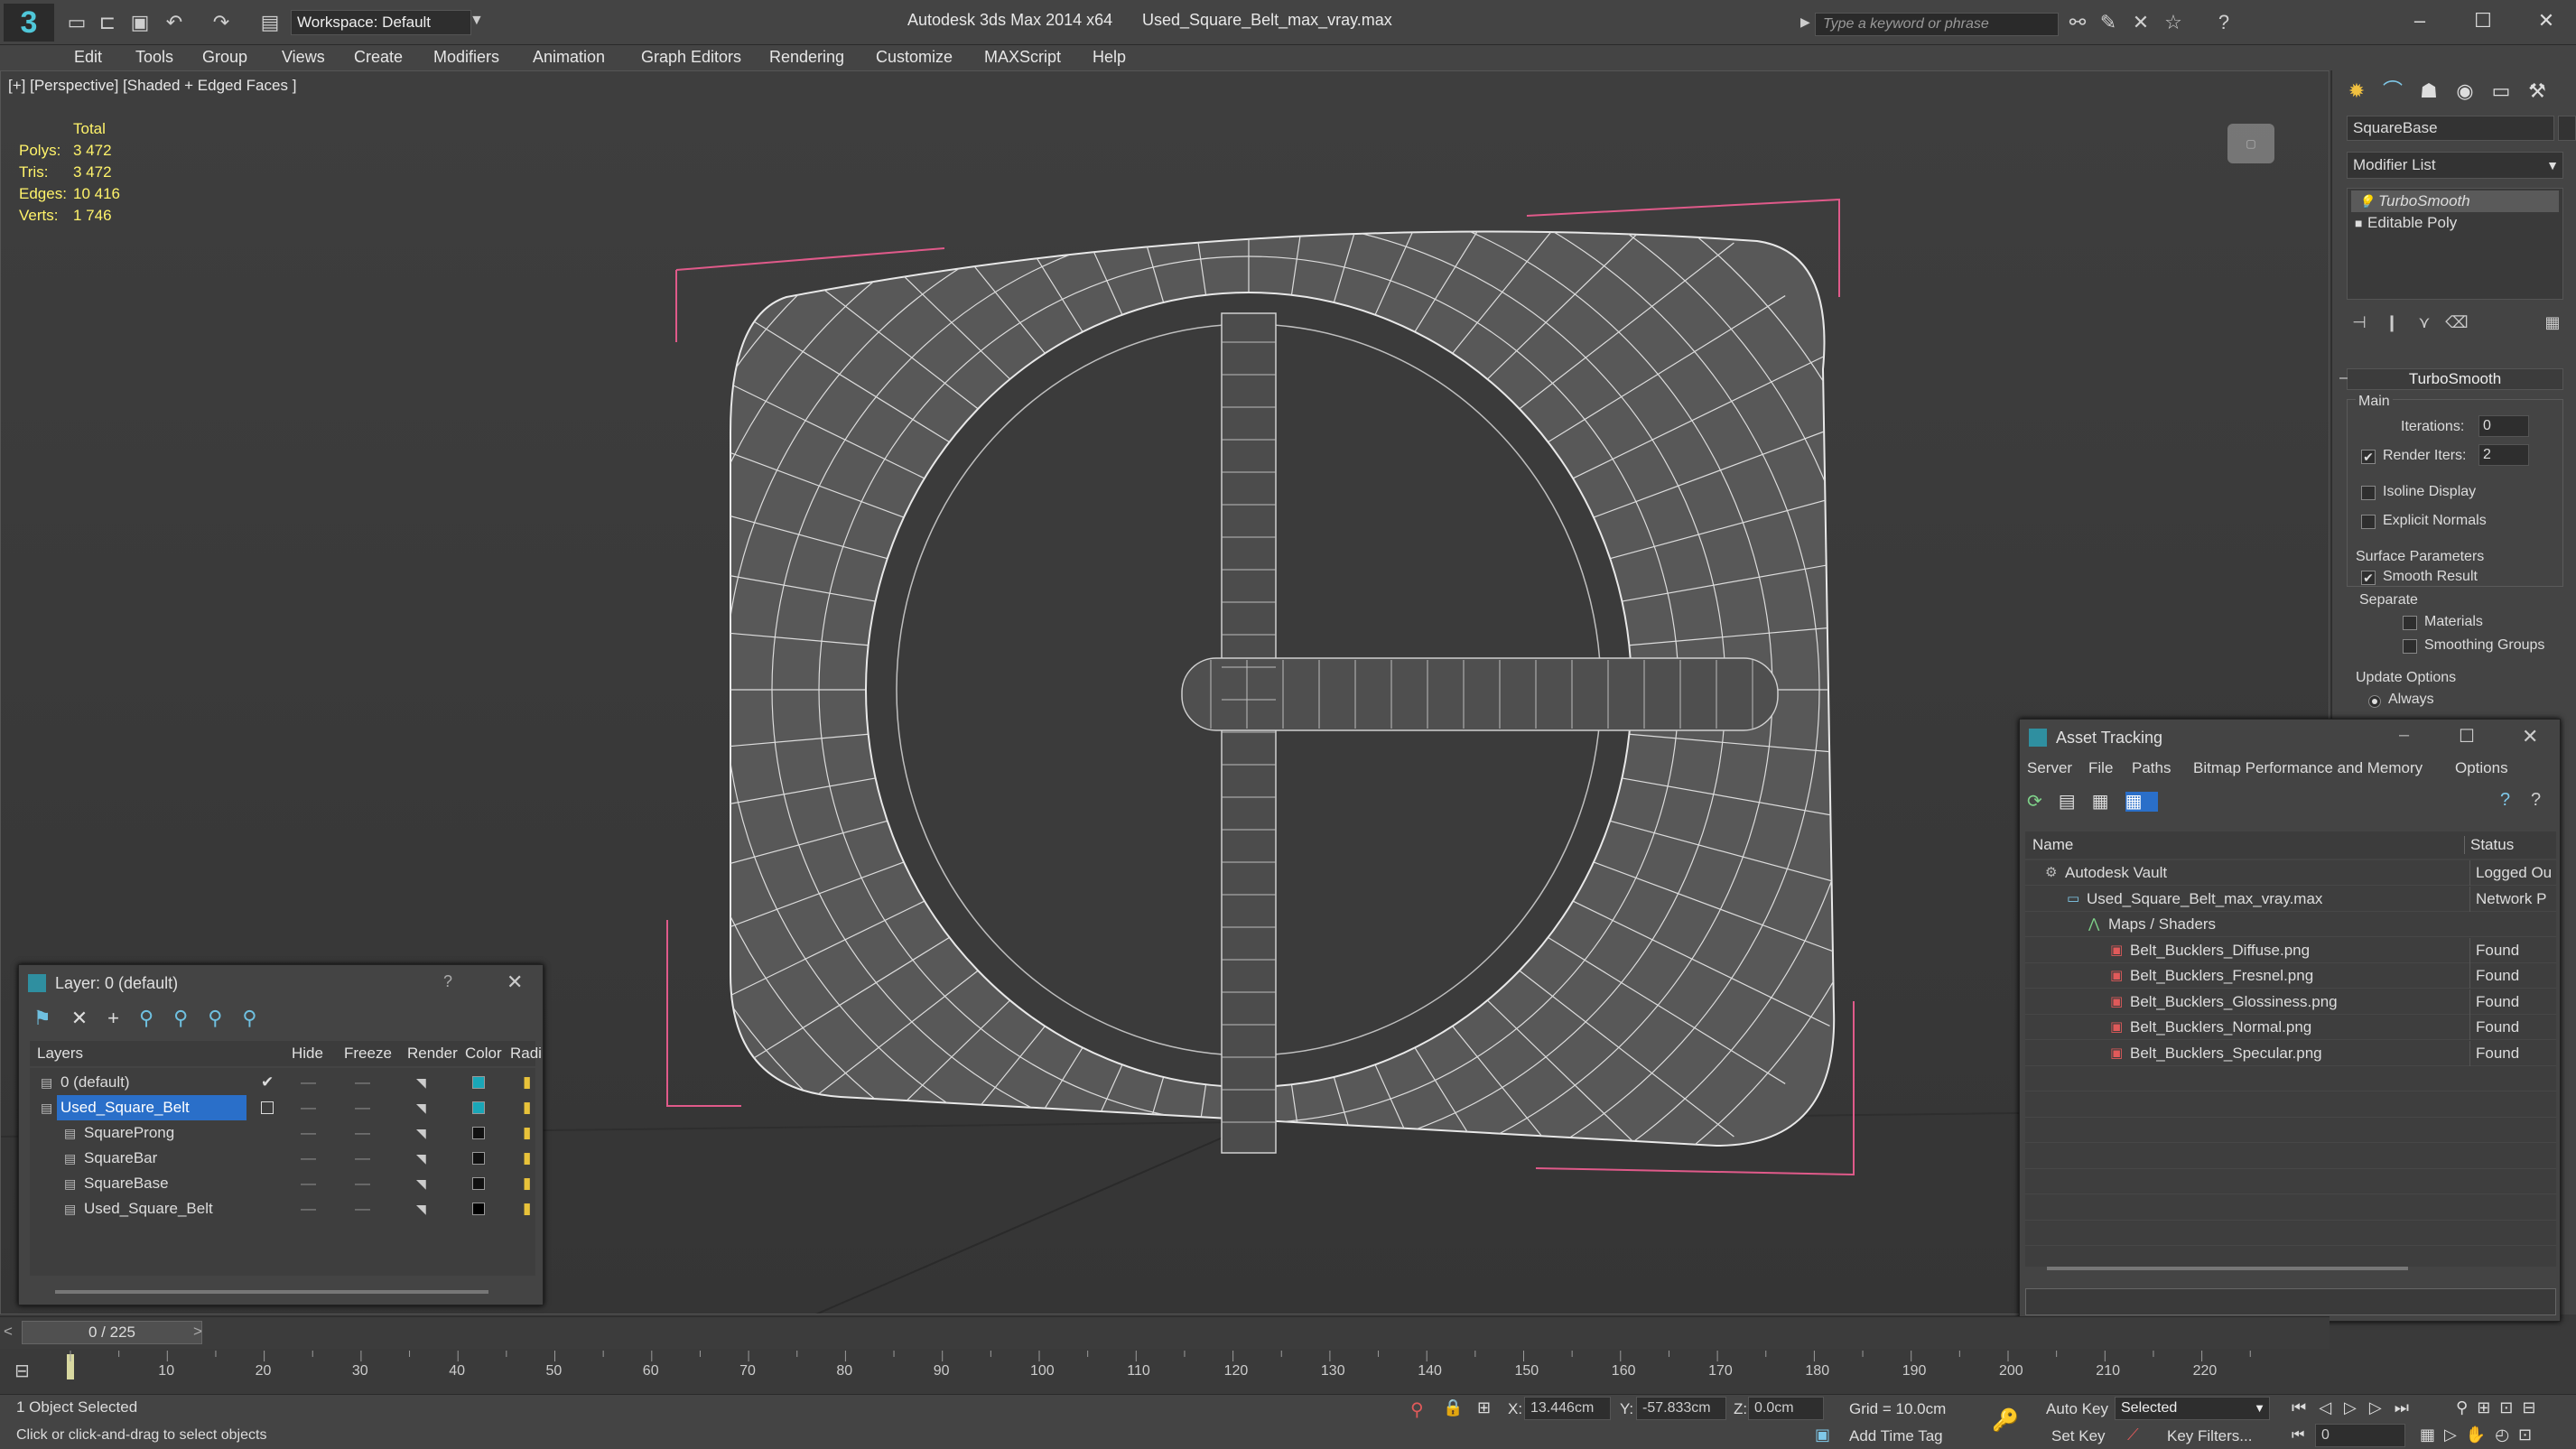 This screenshot has height=1449, width=2576. Describe the element at coordinates (2141, 22) in the screenshot. I see `signin-icon: ✕` at that location.